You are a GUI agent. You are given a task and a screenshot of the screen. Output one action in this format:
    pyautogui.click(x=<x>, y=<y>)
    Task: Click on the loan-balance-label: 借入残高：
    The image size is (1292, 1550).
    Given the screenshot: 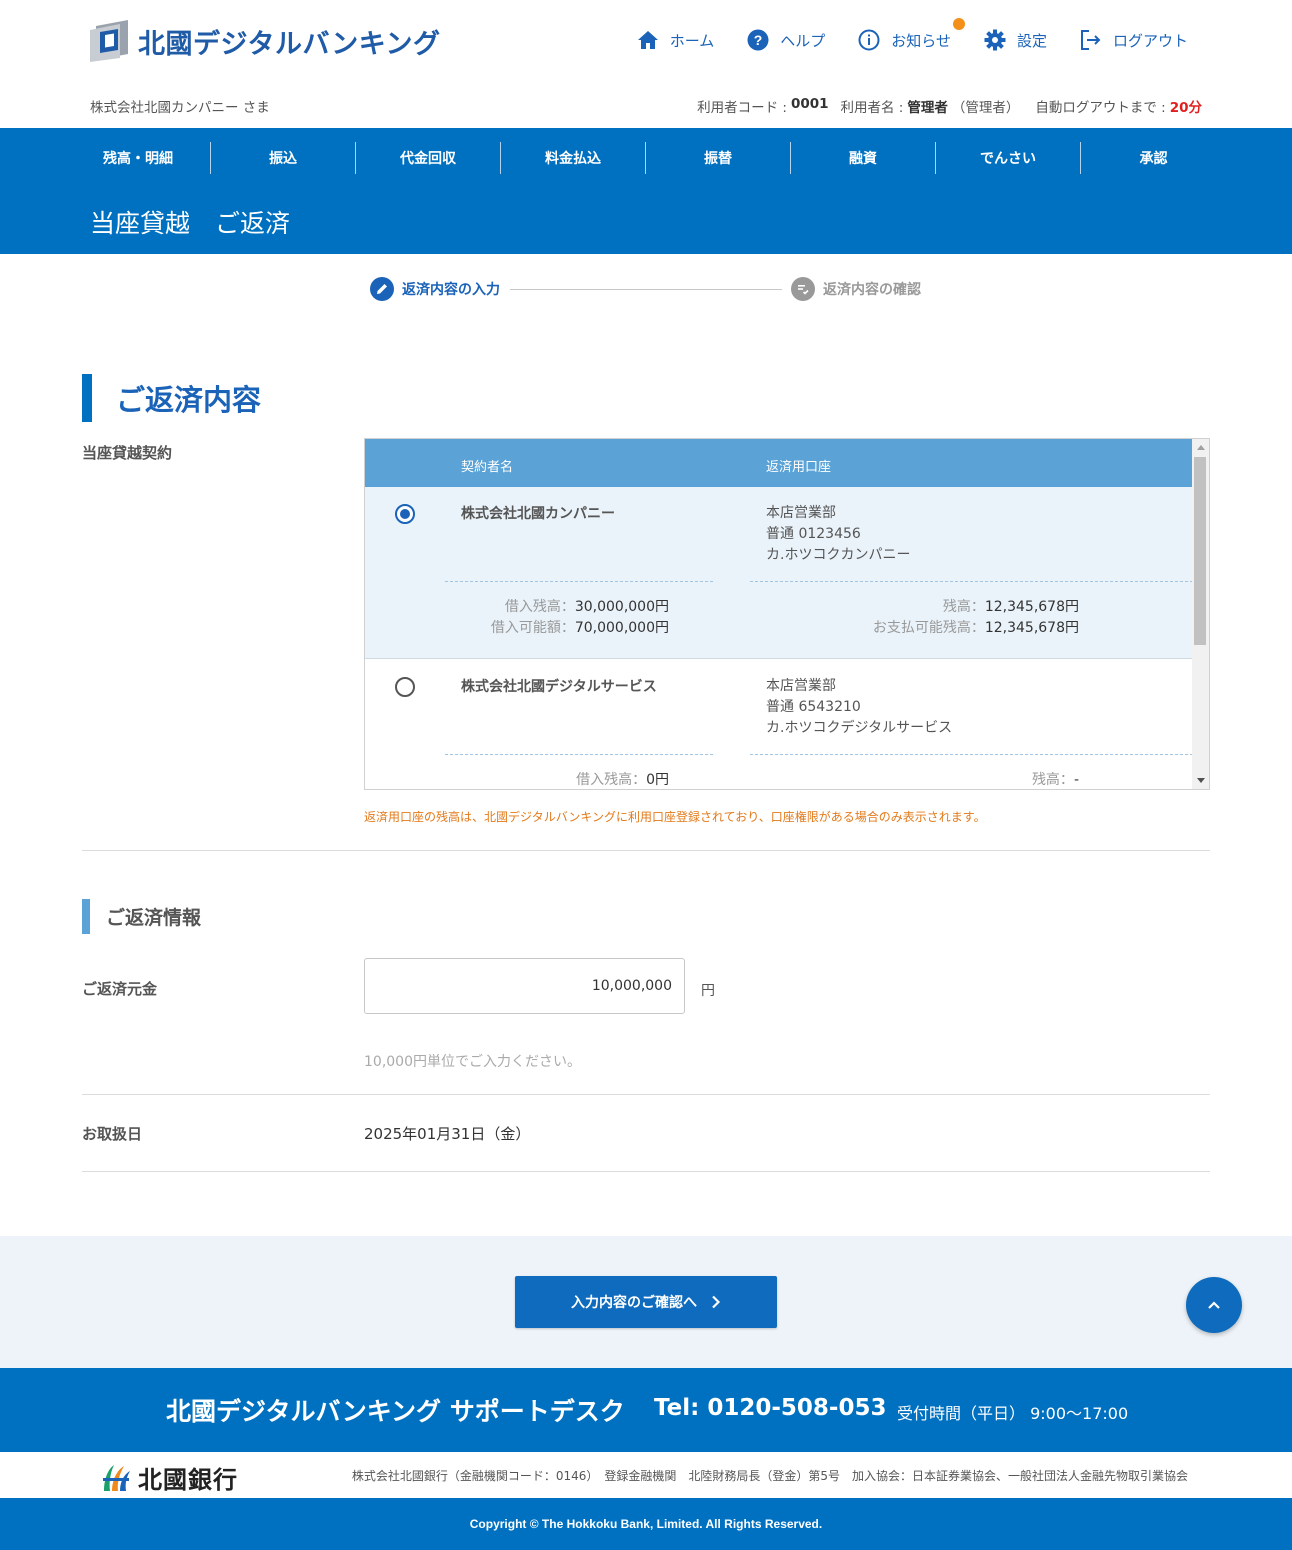 What is the action you would take?
    pyautogui.click(x=611, y=780)
    